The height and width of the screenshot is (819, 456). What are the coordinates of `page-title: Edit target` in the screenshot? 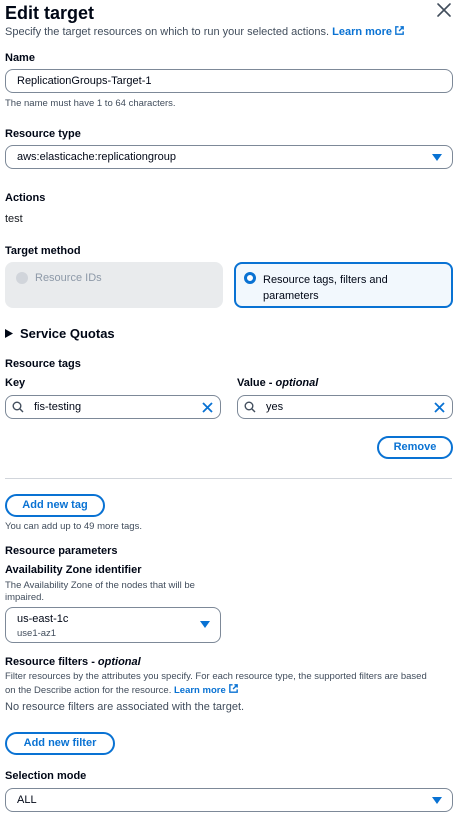 It's located at (50, 13).